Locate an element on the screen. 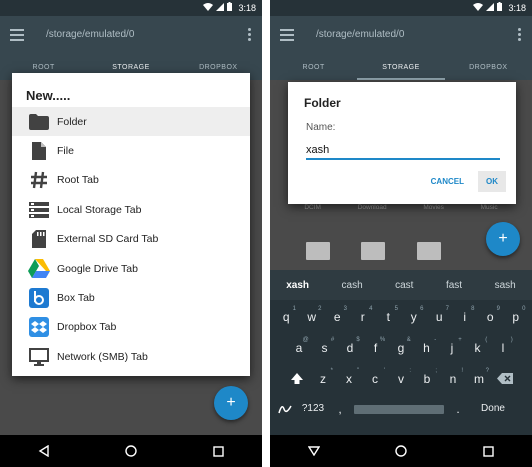 The image size is (532, 467). tab-storage: STORAGE is located at coordinates (401, 68).